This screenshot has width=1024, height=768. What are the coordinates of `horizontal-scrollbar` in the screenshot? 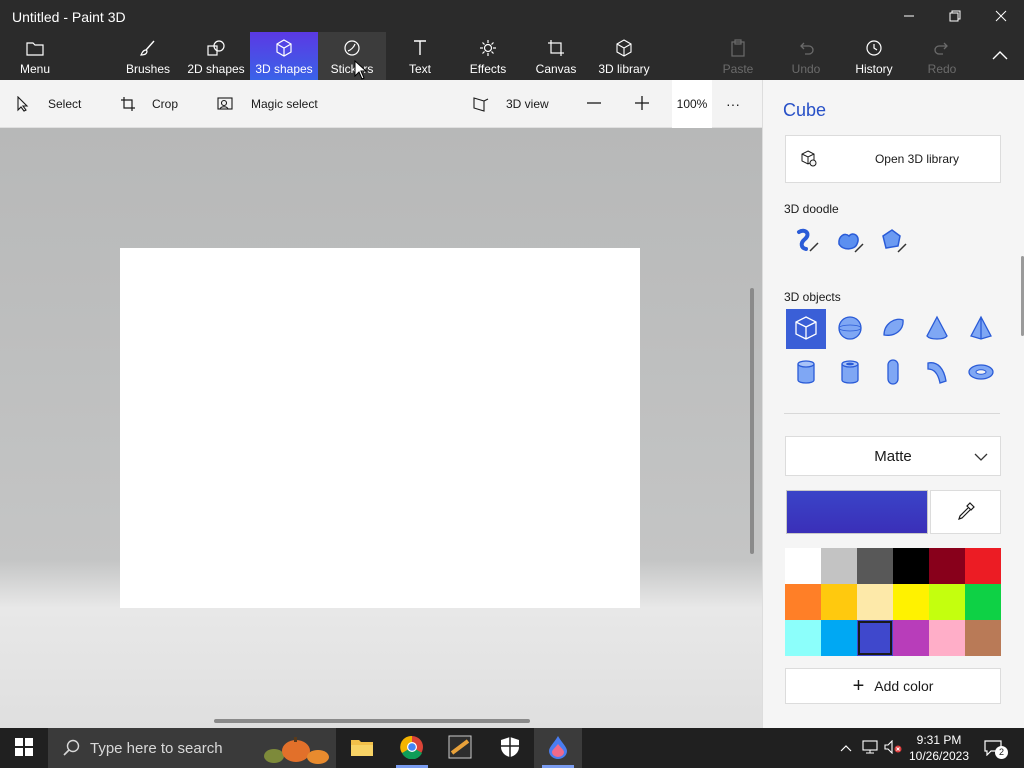 It's located at (372, 721).